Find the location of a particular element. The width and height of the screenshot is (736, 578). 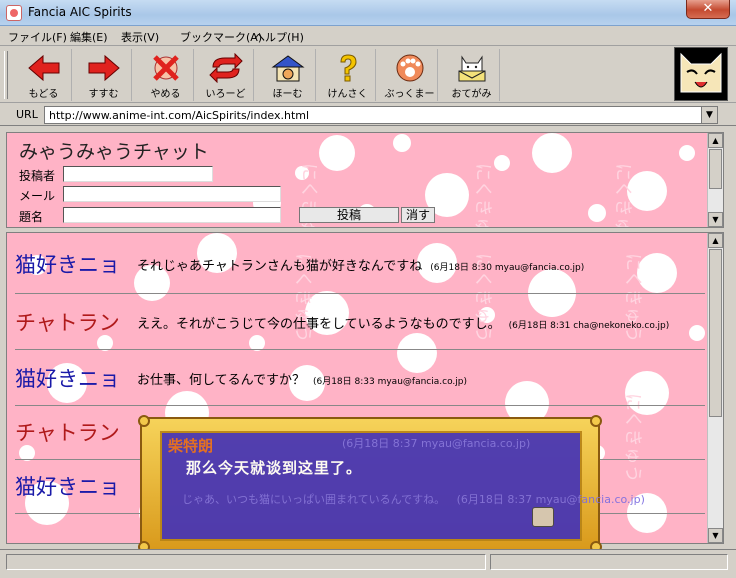

ghost-text-row: (6月18日 8:37 myau@fancia.co.jp) is located at coordinates (356, 443).